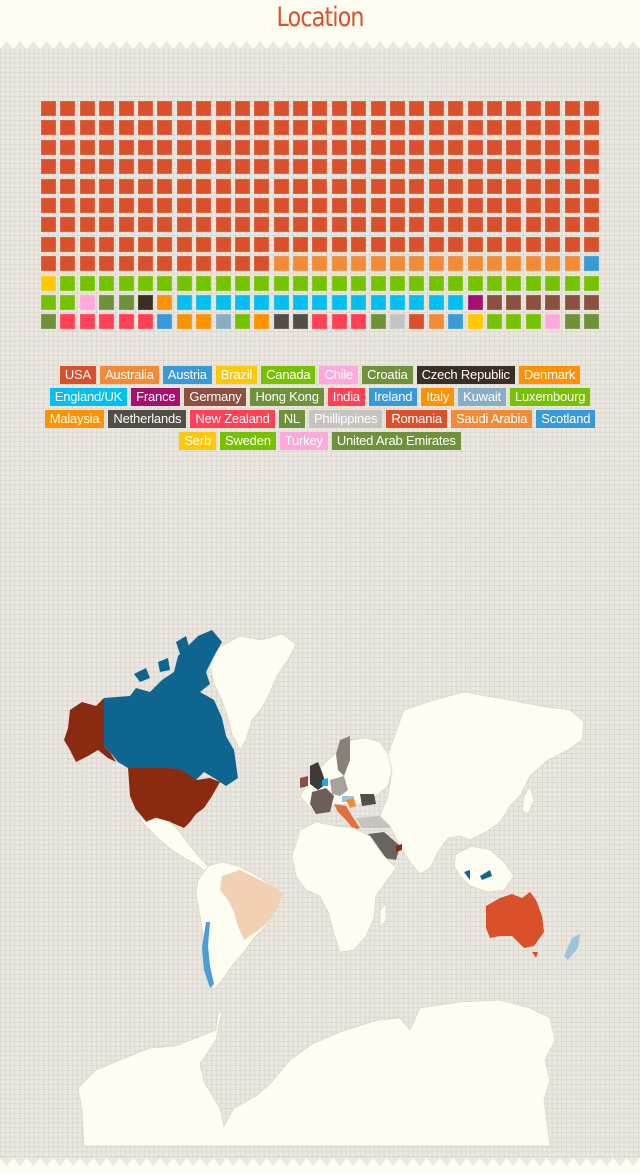 This screenshot has height=1174, width=640. I want to click on legend-item-luxembourg: Luxembourg, so click(550, 397).